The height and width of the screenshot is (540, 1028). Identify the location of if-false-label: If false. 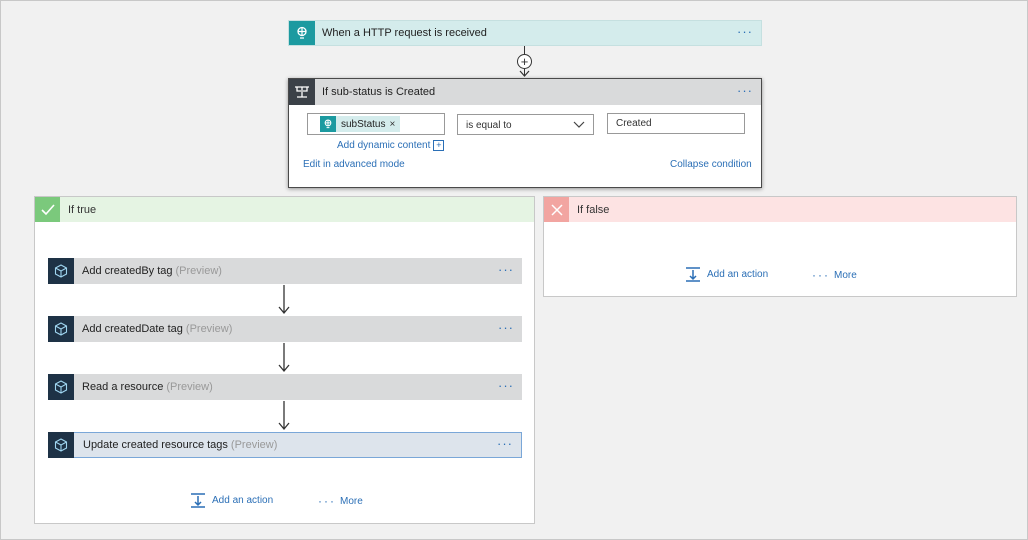
(593, 210).